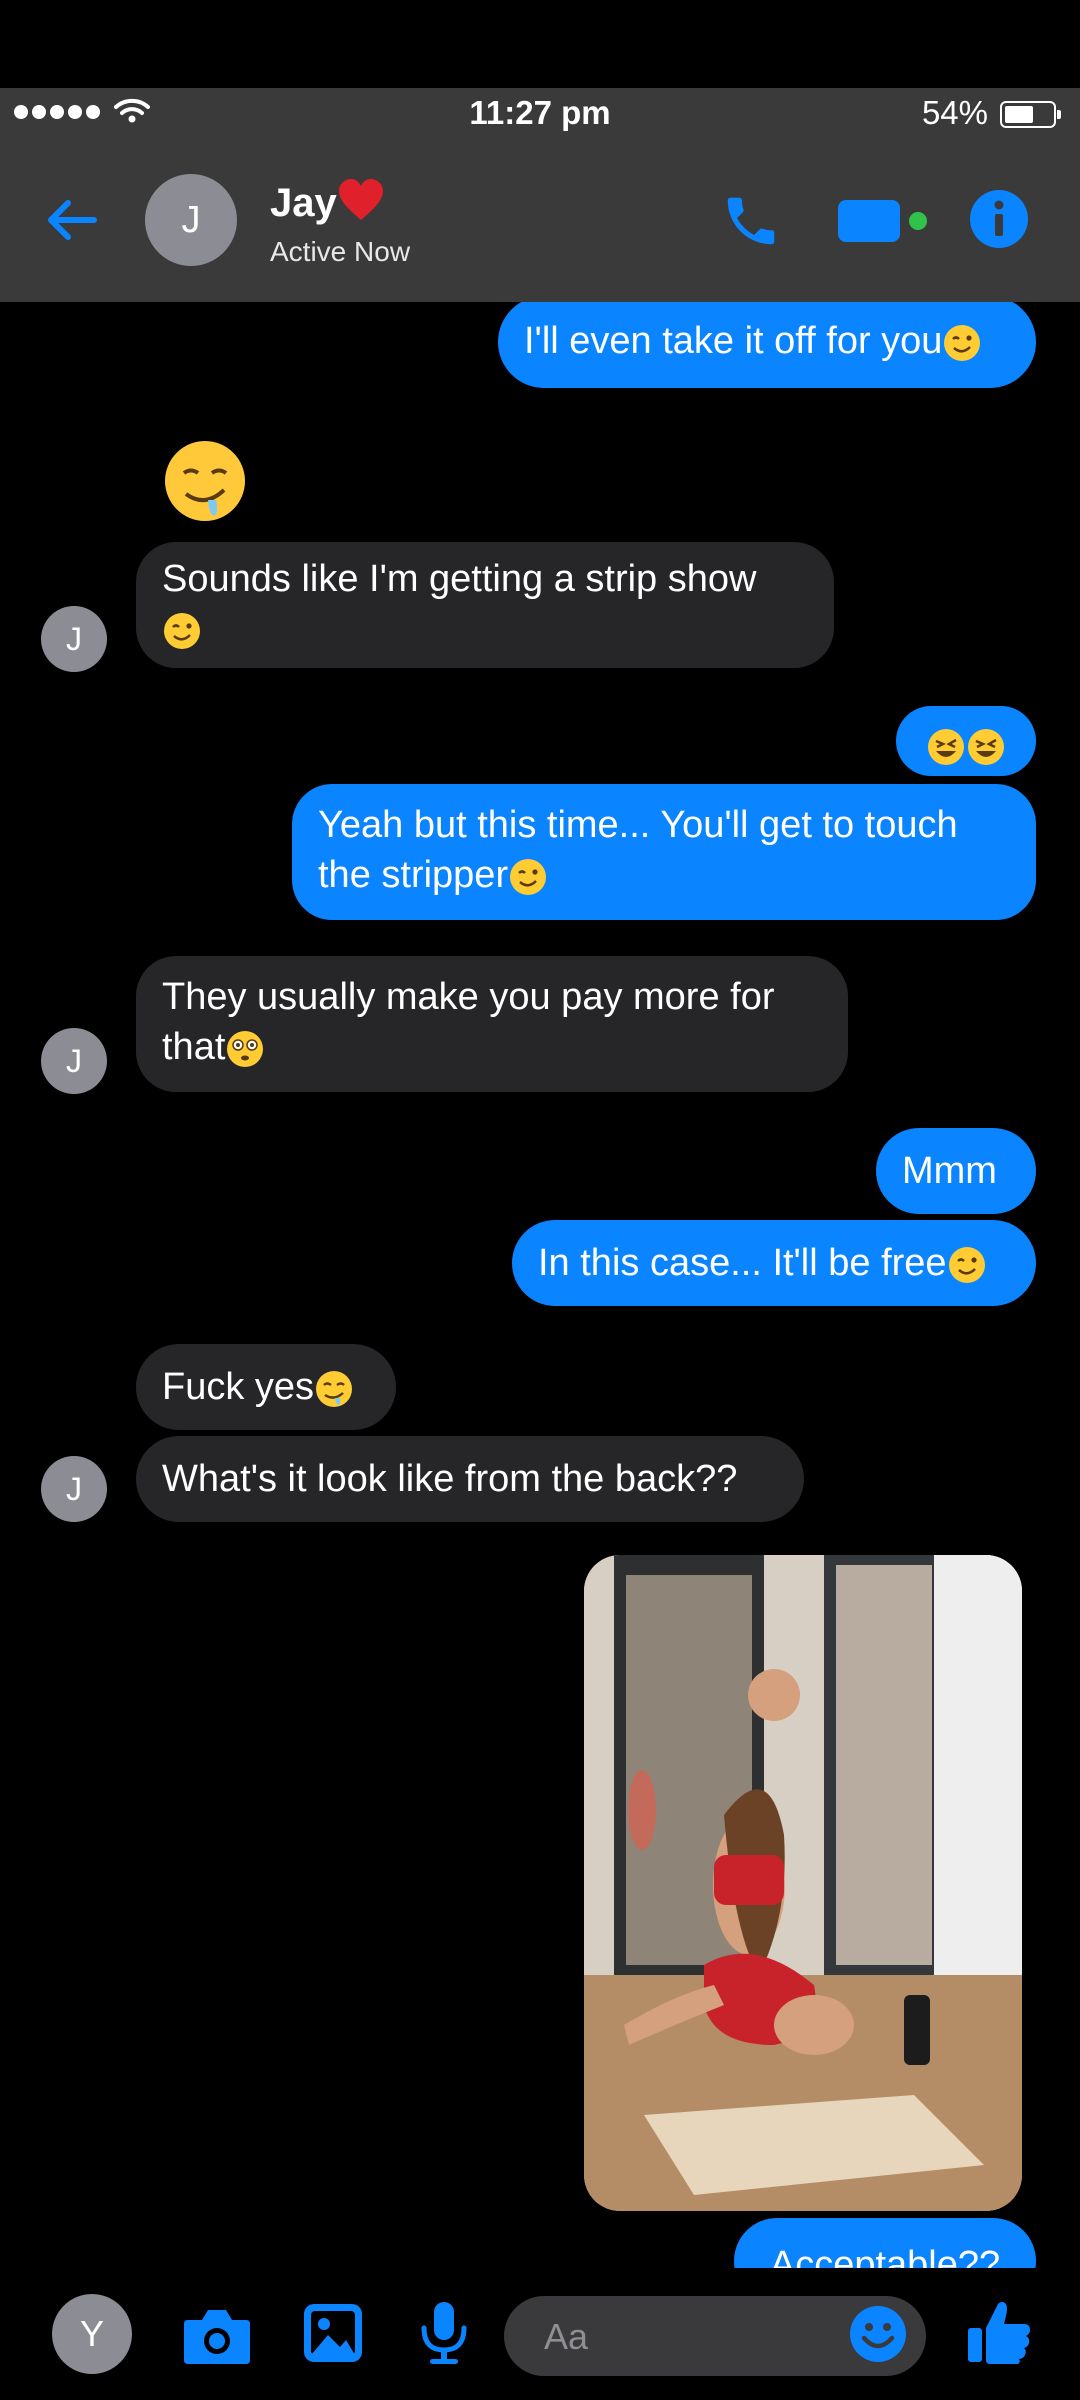  I want to click on gallery-icon, so click(333, 2333).